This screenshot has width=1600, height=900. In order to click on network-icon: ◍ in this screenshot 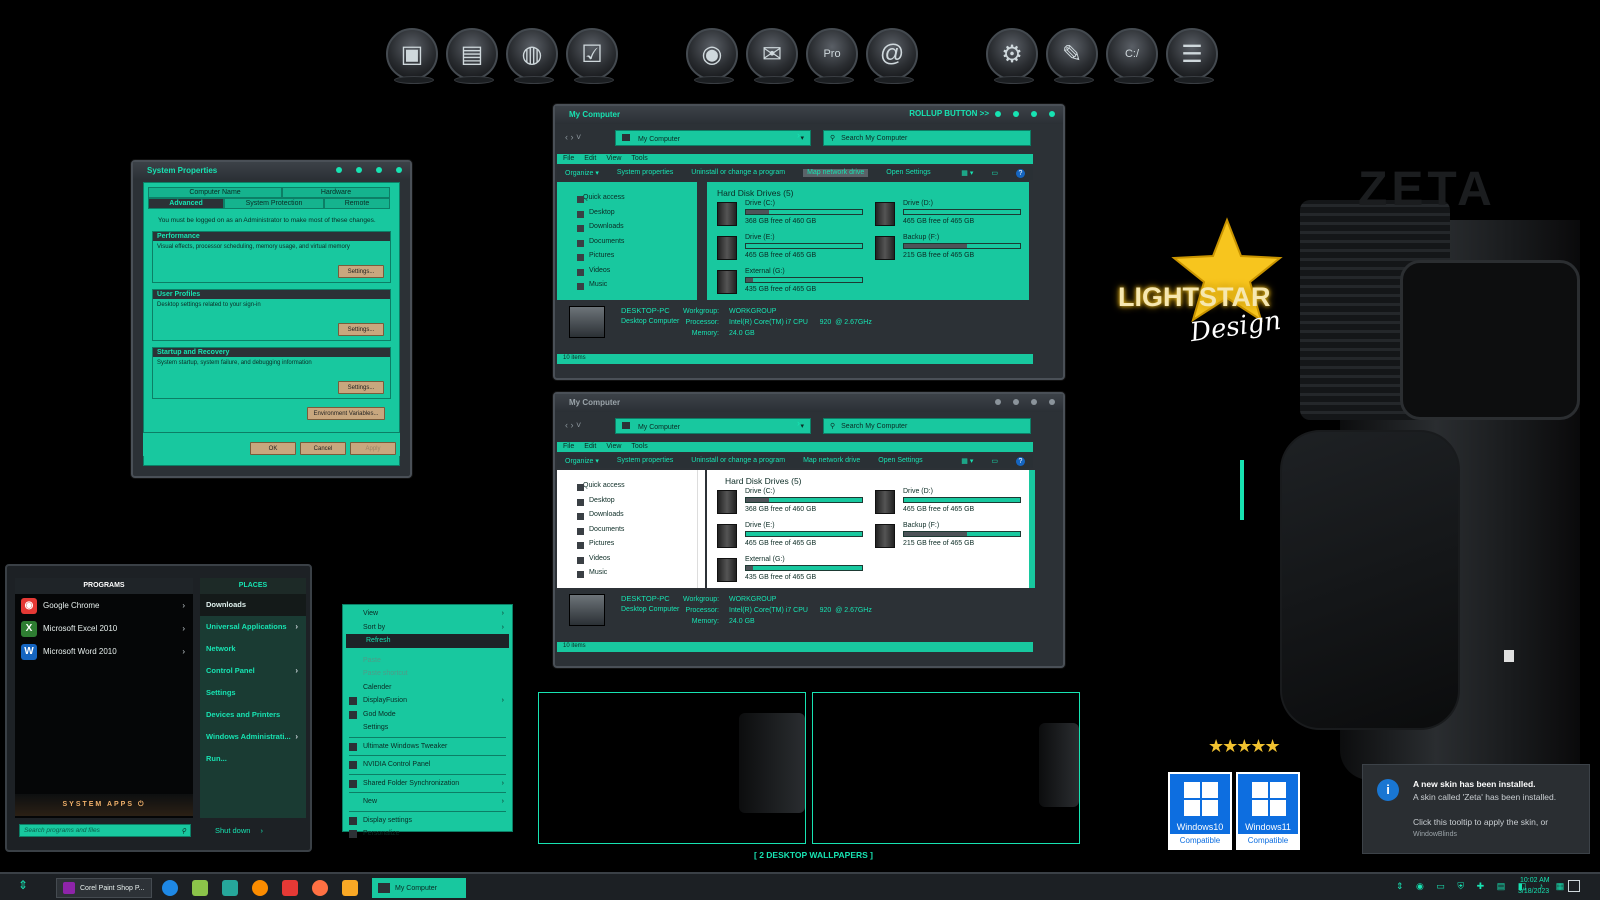, I will do `click(532, 56)`.